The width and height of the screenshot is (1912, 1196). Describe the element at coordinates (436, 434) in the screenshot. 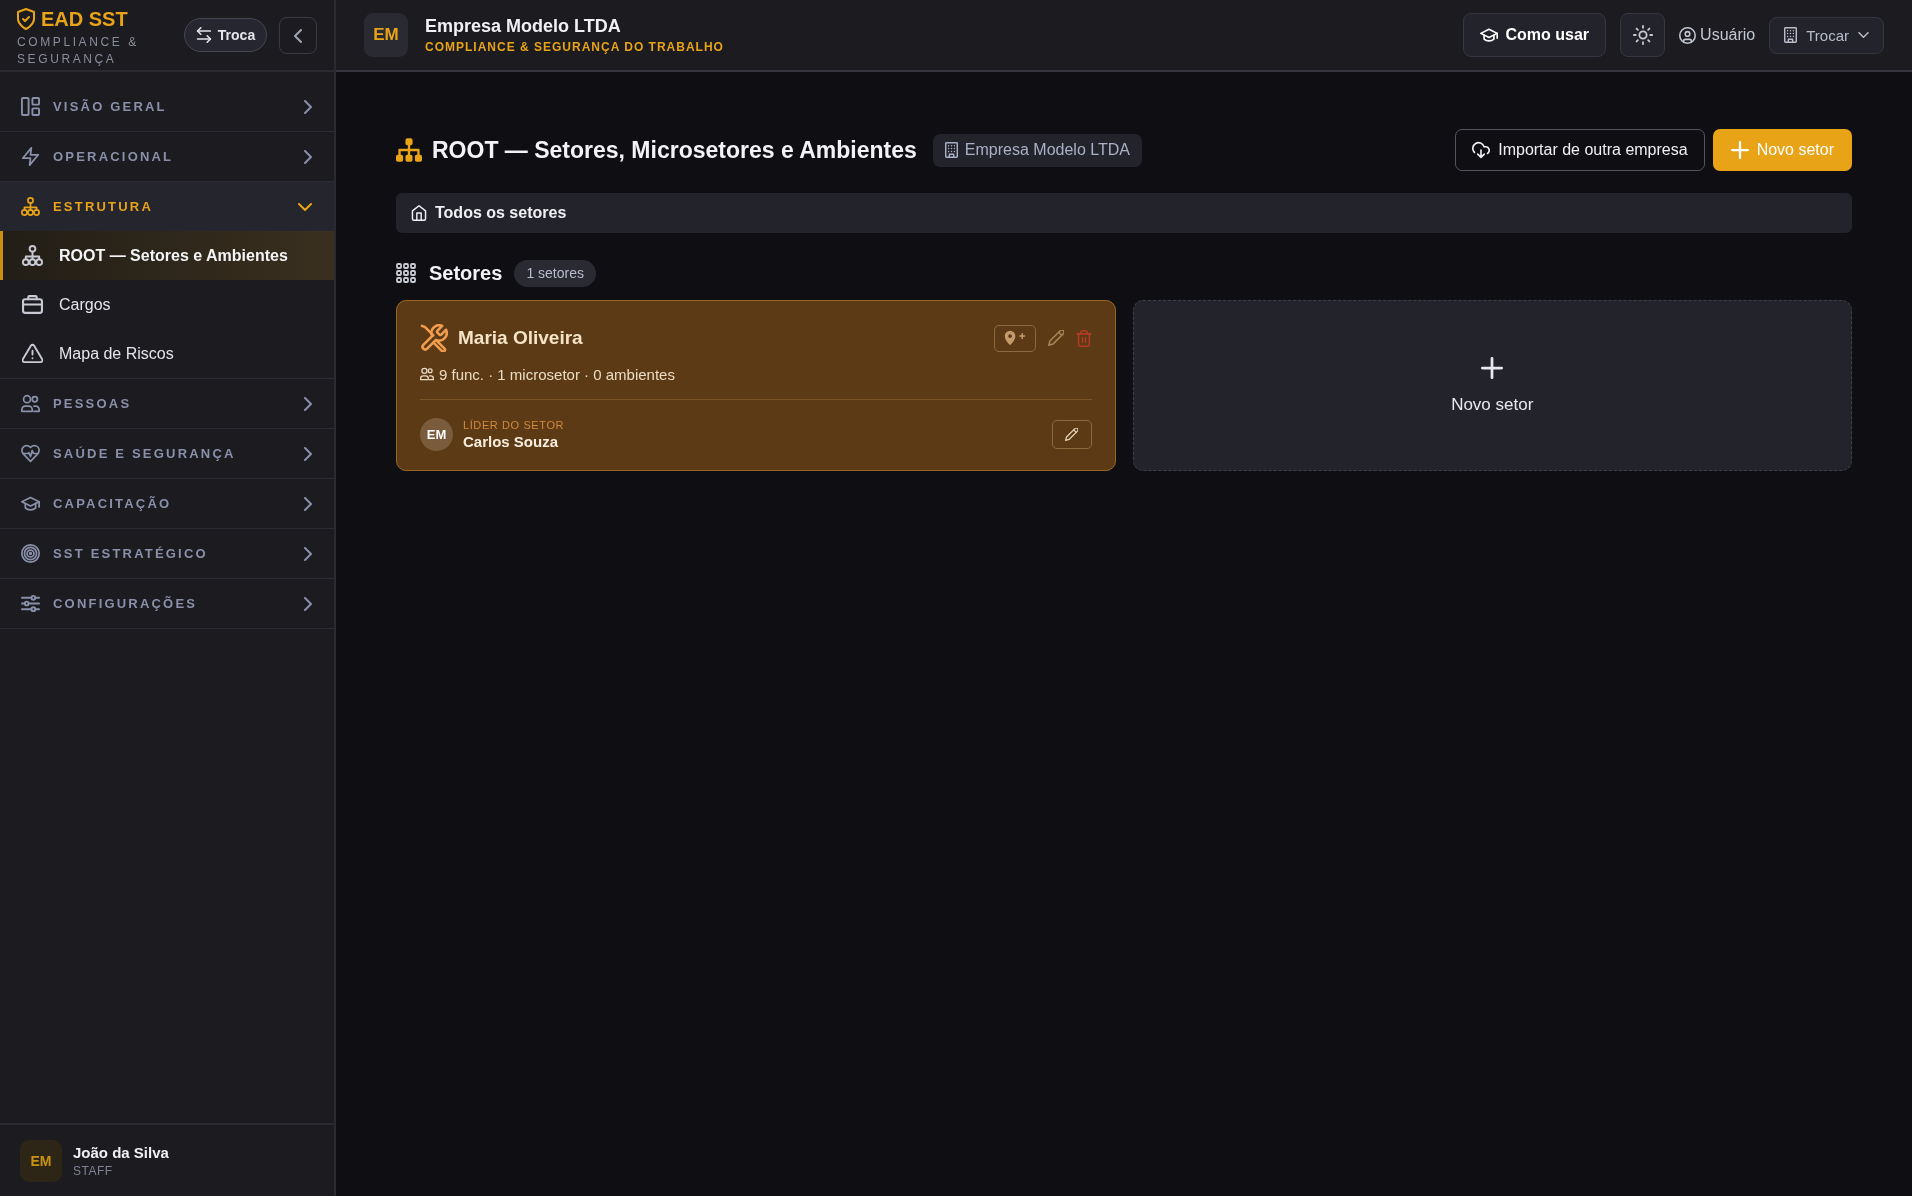

I see `leader-avatar: EM` at that location.